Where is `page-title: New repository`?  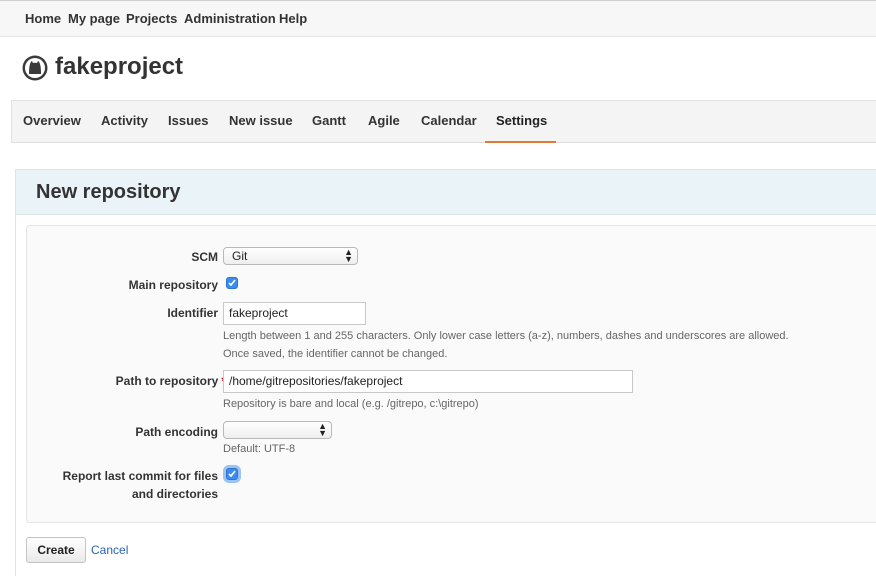 page-title: New repository is located at coordinates (108, 192).